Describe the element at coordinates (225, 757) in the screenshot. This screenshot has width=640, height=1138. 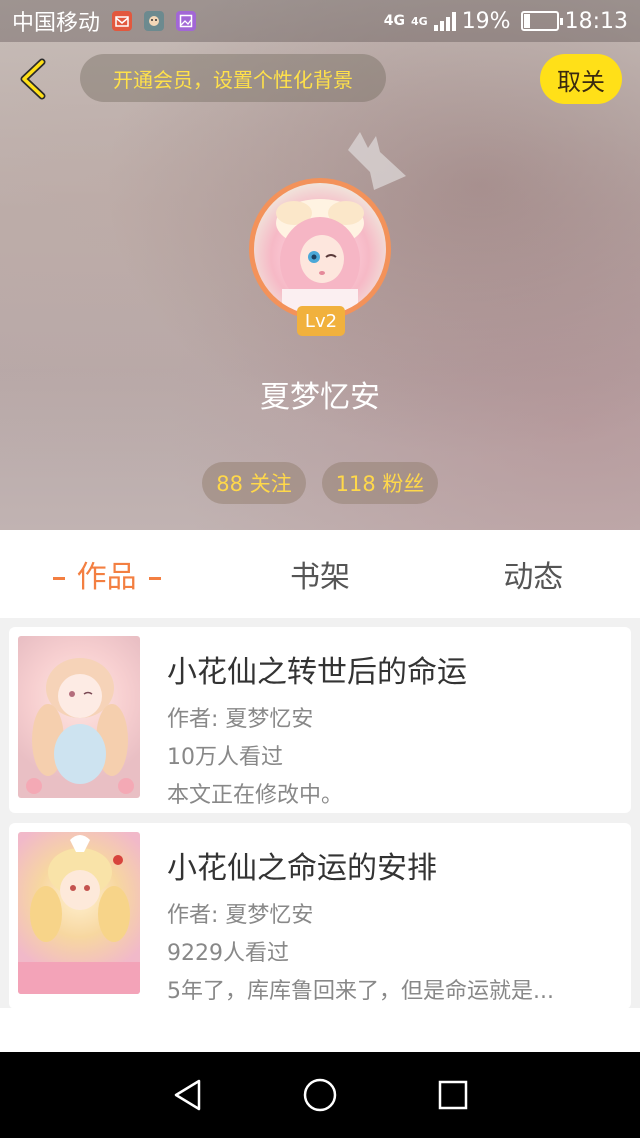
I see `book-views: 10万人看过` at that location.